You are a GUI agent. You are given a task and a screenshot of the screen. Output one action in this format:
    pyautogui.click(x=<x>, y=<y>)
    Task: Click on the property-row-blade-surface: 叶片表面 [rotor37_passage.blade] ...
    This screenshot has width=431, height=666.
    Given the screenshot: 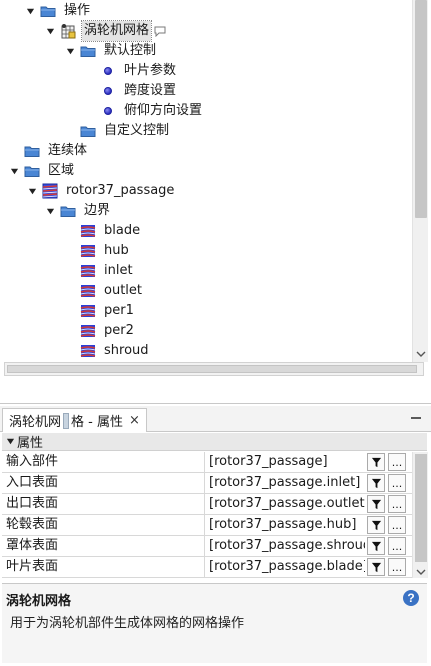 What is the action you would take?
    pyautogui.click(x=207, y=567)
    